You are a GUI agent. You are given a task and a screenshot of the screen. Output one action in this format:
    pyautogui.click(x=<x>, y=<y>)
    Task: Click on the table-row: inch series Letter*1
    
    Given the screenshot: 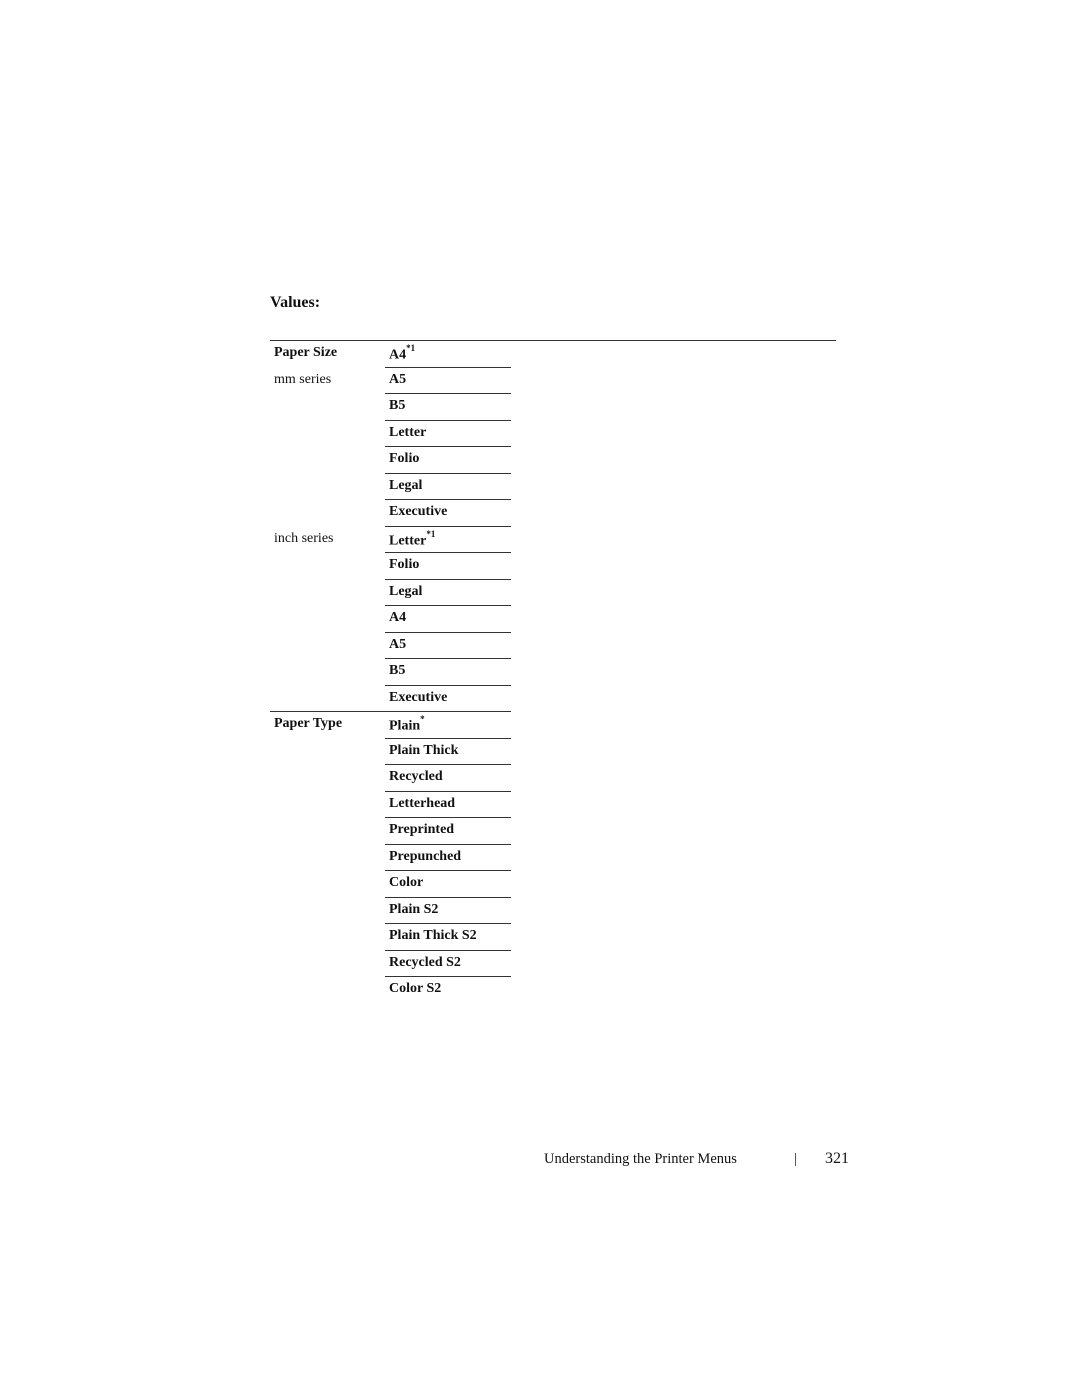 What is the action you would take?
    pyautogui.click(x=390, y=540)
    